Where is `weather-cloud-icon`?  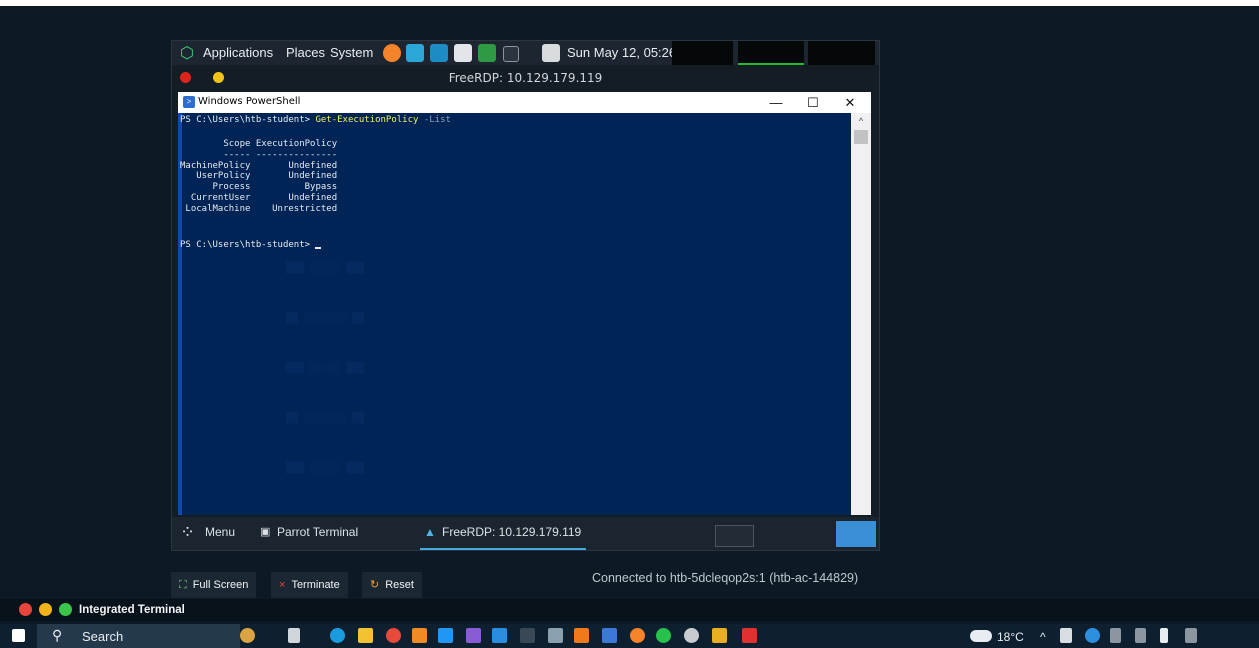 weather-cloud-icon is located at coordinates (981, 636).